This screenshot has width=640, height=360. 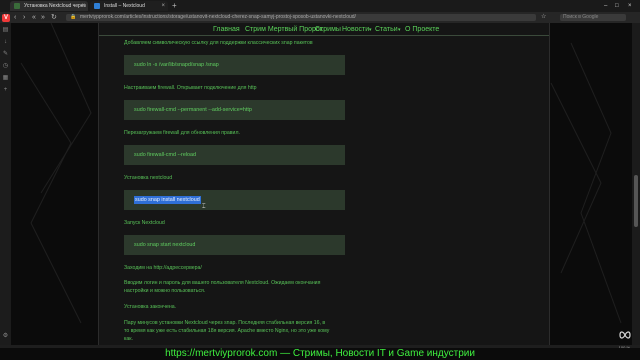 What do you see at coordinates (43, 17) in the screenshot?
I see `fast-forward-icon: »` at bounding box center [43, 17].